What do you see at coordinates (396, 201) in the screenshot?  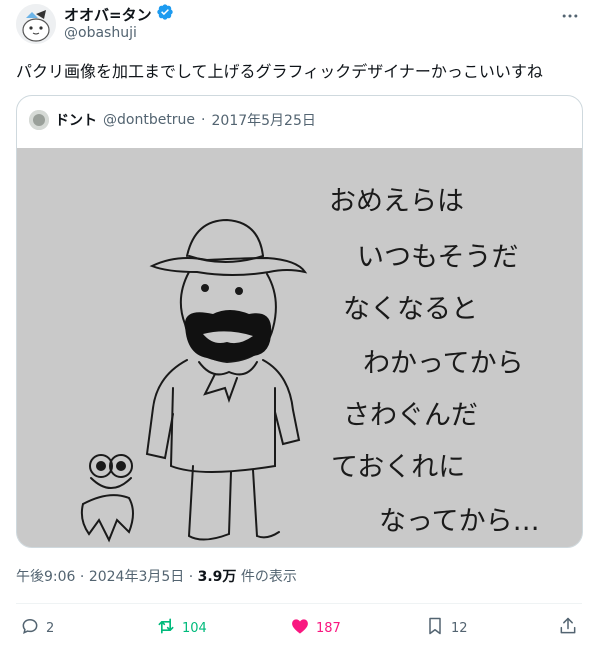 I see `image-text-line: おめえらは` at bounding box center [396, 201].